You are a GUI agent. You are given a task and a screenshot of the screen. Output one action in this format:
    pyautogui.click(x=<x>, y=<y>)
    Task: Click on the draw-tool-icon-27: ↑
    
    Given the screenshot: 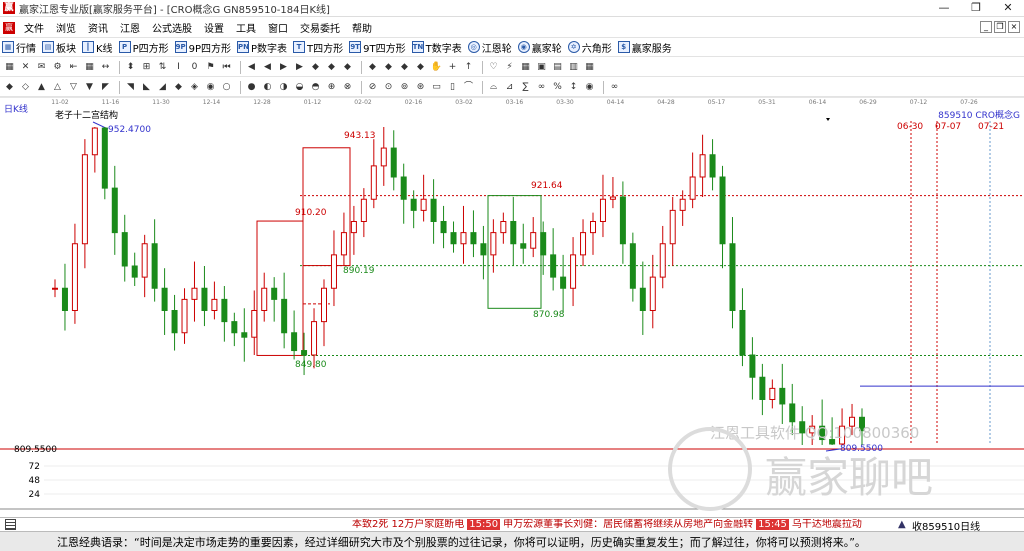 What is the action you would take?
    pyautogui.click(x=468, y=67)
    